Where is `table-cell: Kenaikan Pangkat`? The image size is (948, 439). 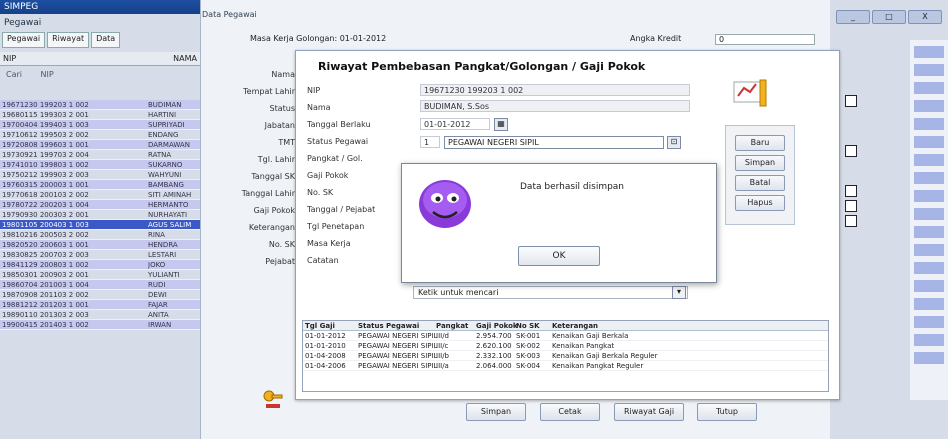
table-cell: Kenaikan Pangkat is located at coordinates (583, 346).